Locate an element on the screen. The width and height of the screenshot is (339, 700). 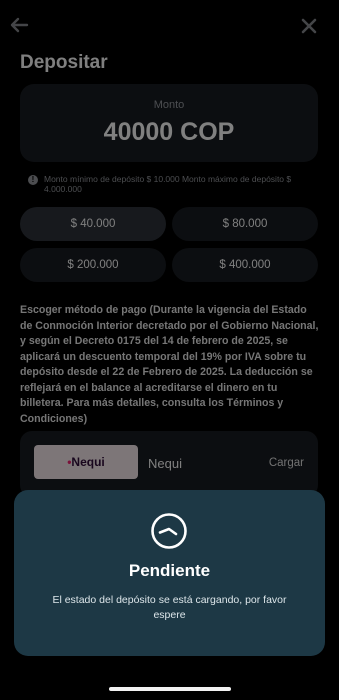
home-indicator is located at coordinates (170, 689).